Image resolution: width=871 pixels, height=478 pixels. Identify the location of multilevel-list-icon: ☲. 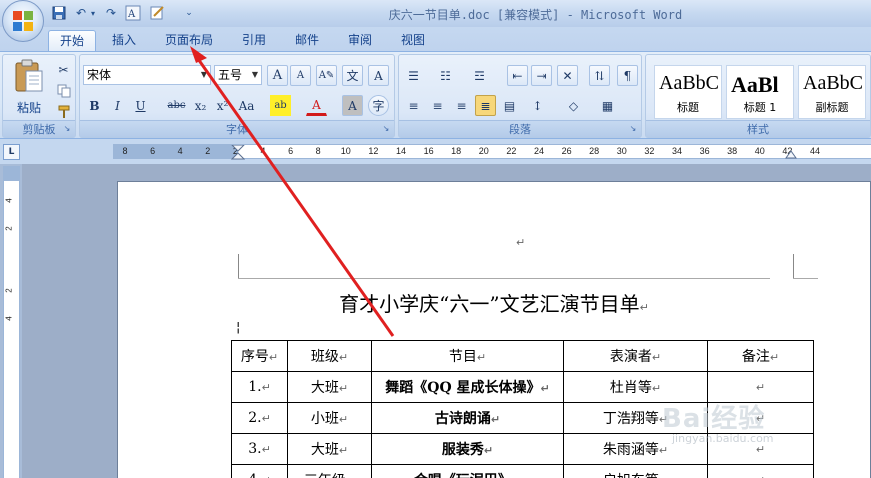
(479, 75).